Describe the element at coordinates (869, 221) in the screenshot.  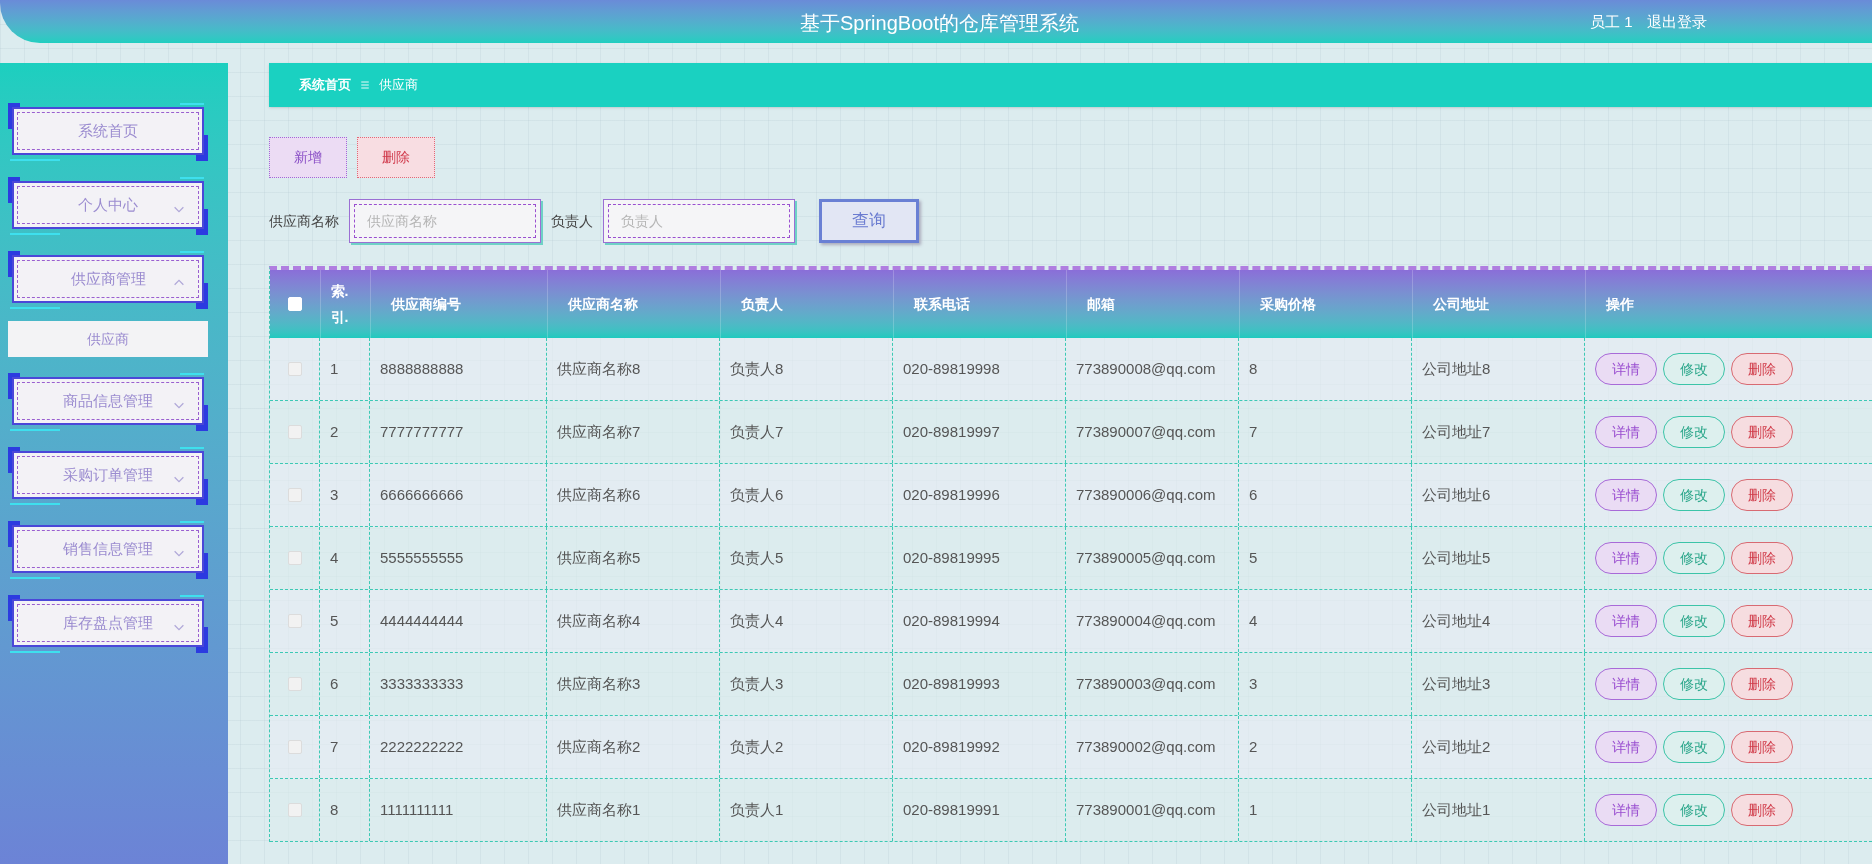
I see `search-button: 查询` at that location.